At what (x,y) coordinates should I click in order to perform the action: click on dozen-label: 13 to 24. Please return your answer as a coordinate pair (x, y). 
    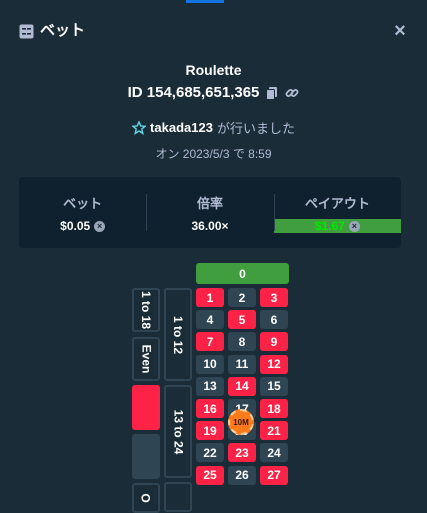
    Looking at the image, I should click on (178, 431).